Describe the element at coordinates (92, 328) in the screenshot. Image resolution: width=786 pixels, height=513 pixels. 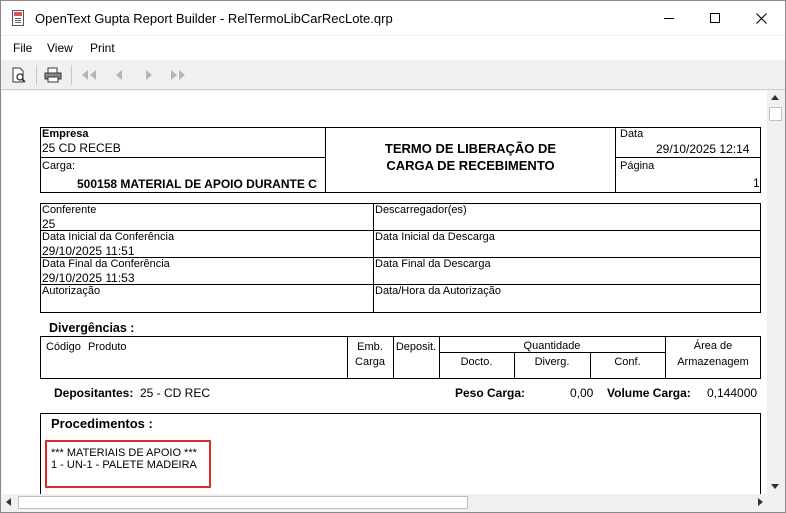
I see `divergencias-title: Divergências :` at that location.